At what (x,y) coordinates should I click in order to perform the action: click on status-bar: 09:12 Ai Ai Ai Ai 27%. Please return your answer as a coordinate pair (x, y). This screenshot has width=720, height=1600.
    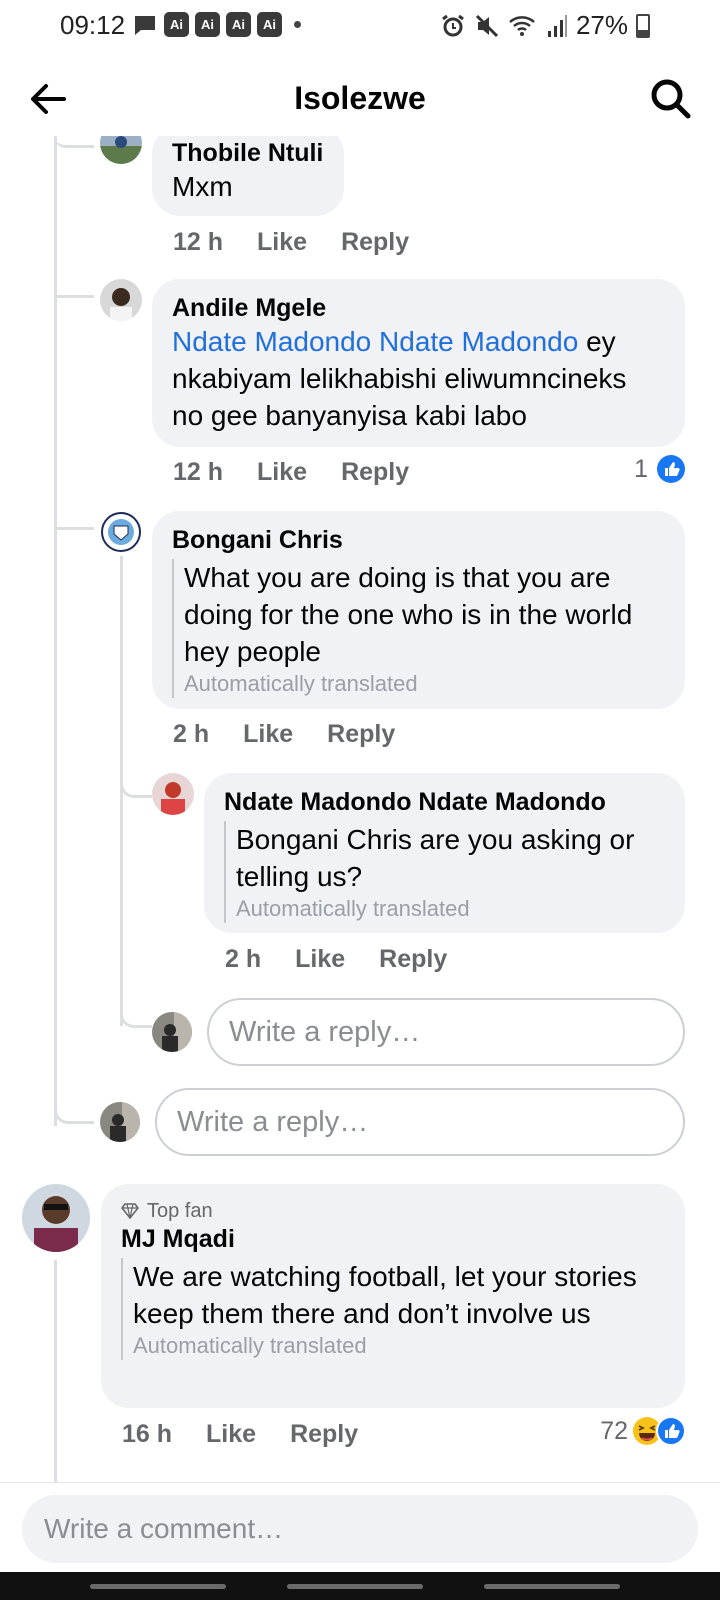
    Looking at the image, I should click on (360, 26).